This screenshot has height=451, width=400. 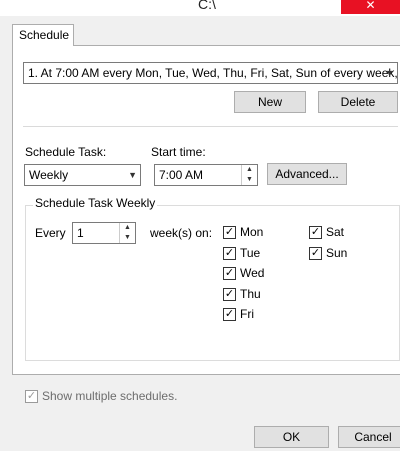 What do you see at coordinates (210, 126) in the screenshot?
I see `separator` at bounding box center [210, 126].